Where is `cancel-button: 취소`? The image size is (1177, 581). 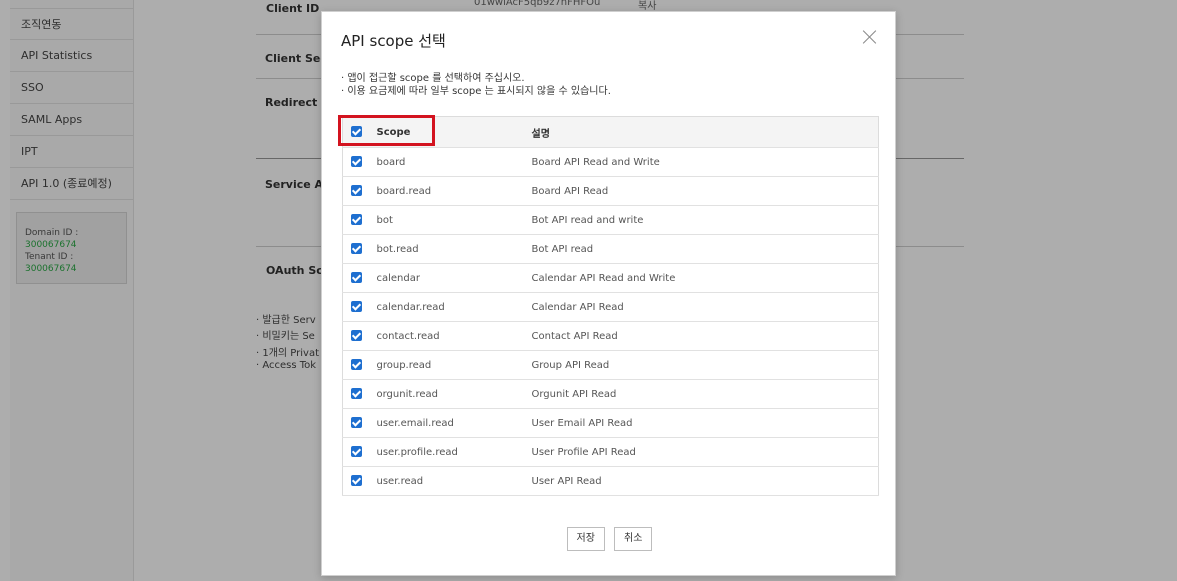 cancel-button: 취소 is located at coordinates (633, 539).